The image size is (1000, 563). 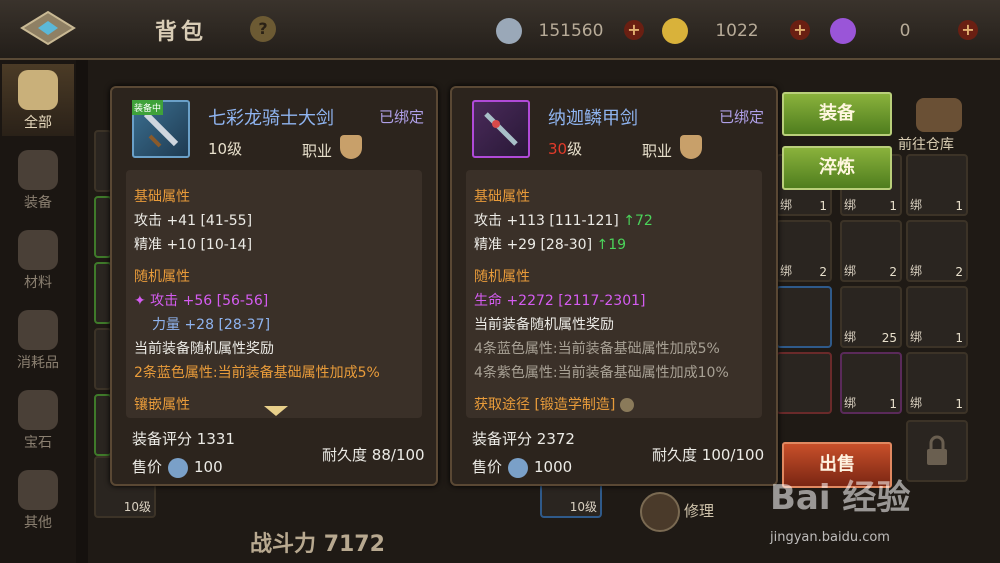 What do you see at coordinates (148, 107) in the screenshot?
I see `equipped-badge: 装备中` at bounding box center [148, 107].